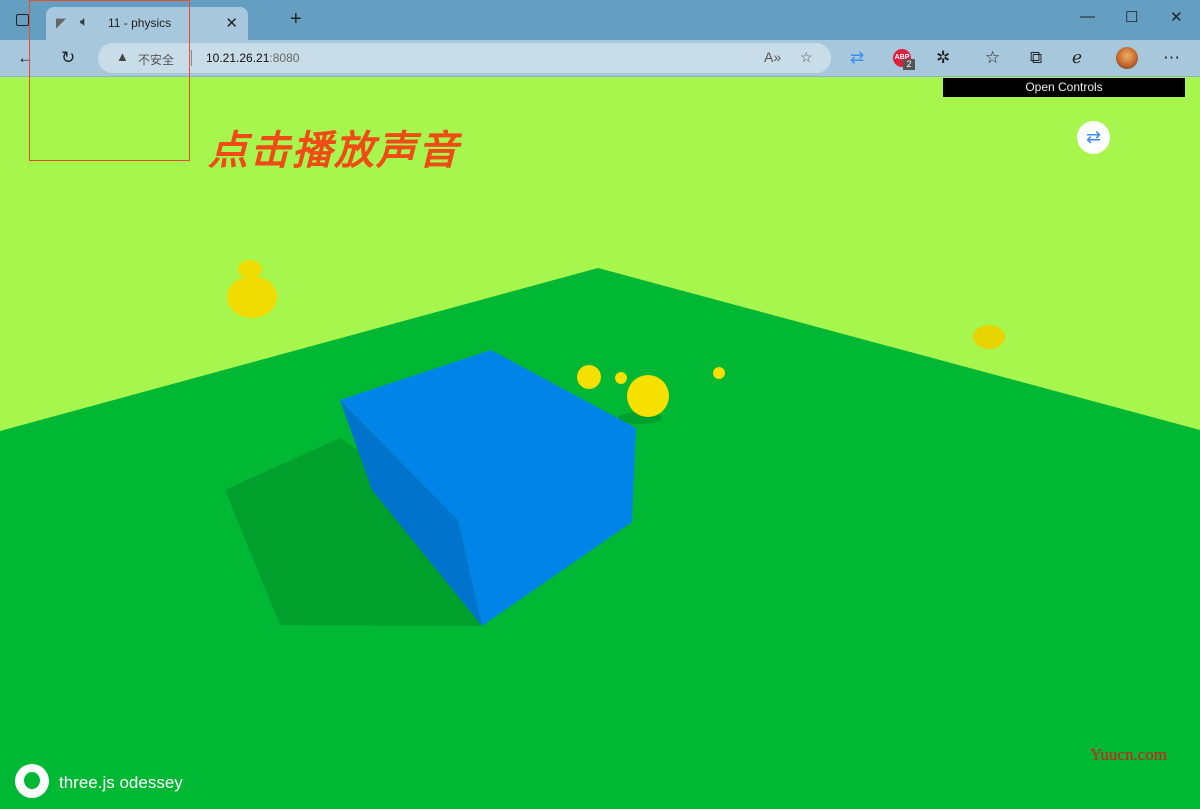 The height and width of the screenshot is (809, 1200). Describe the element at coordinates (231, 23) in the screenshot. I see `close-tab-icon: ✕` at that location.